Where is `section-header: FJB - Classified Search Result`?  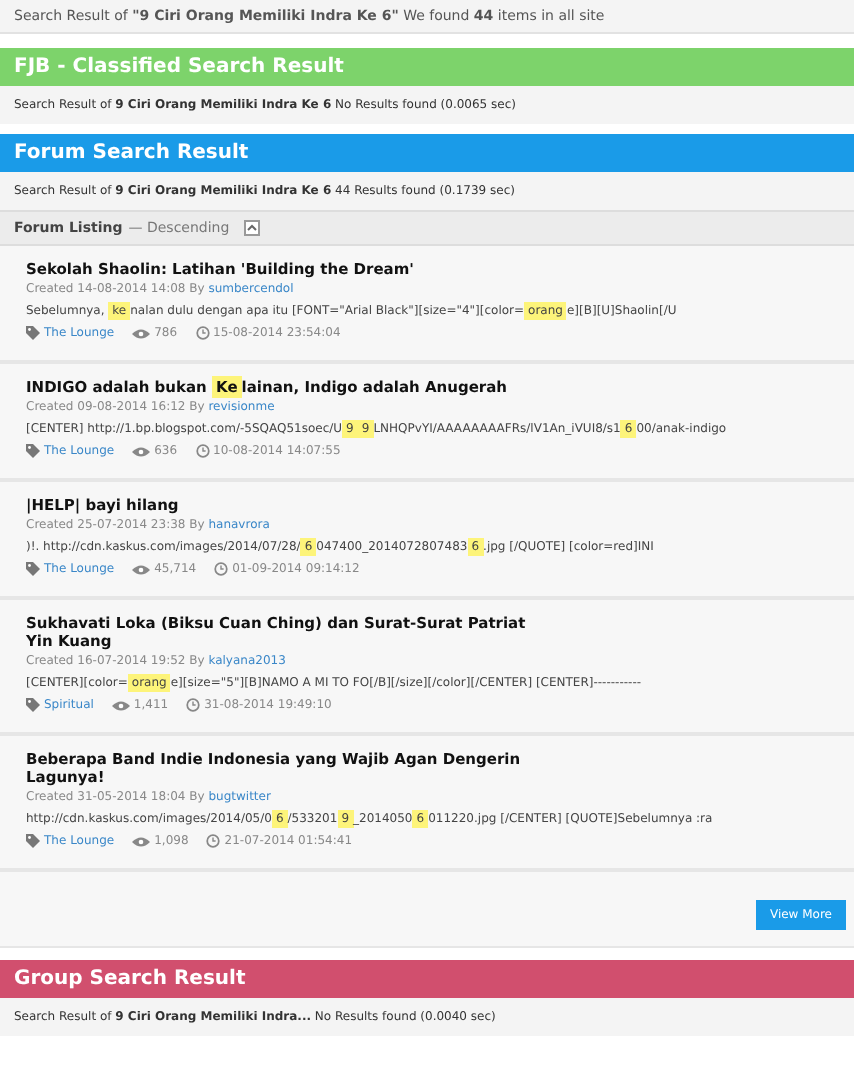 section-header: FJB - Classified Search Result is located at coordinates (427, 67).